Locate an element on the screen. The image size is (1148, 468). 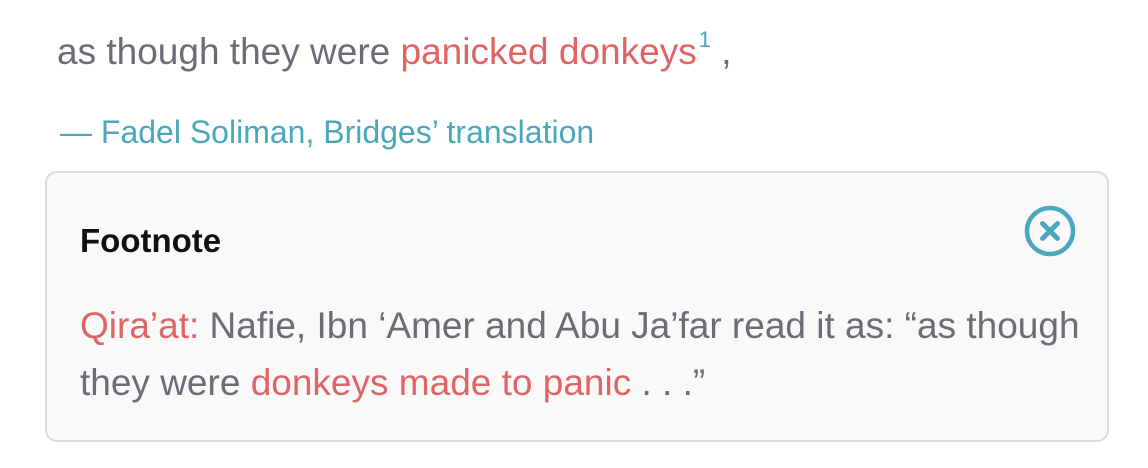
footnote-highlight: donkeys made to panic is located at coordinates (441, 382).